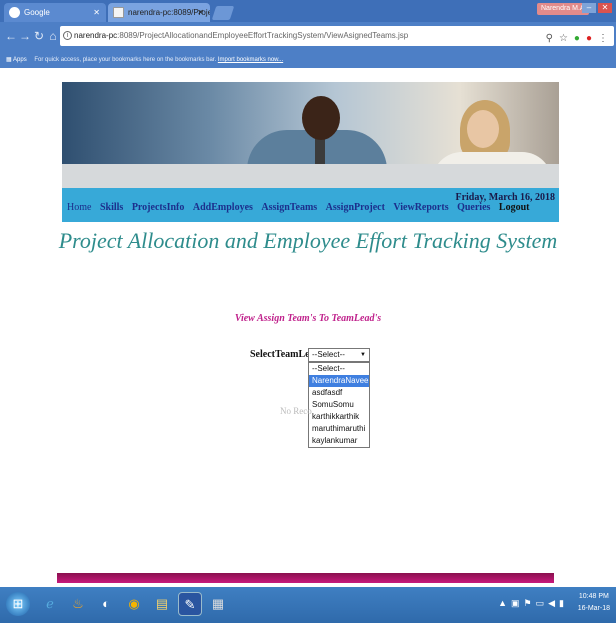  What do you see at coordinates (96, 35) in the screenshot?
I see `address-host: narendra-pc` at bounding box center [96, 35].